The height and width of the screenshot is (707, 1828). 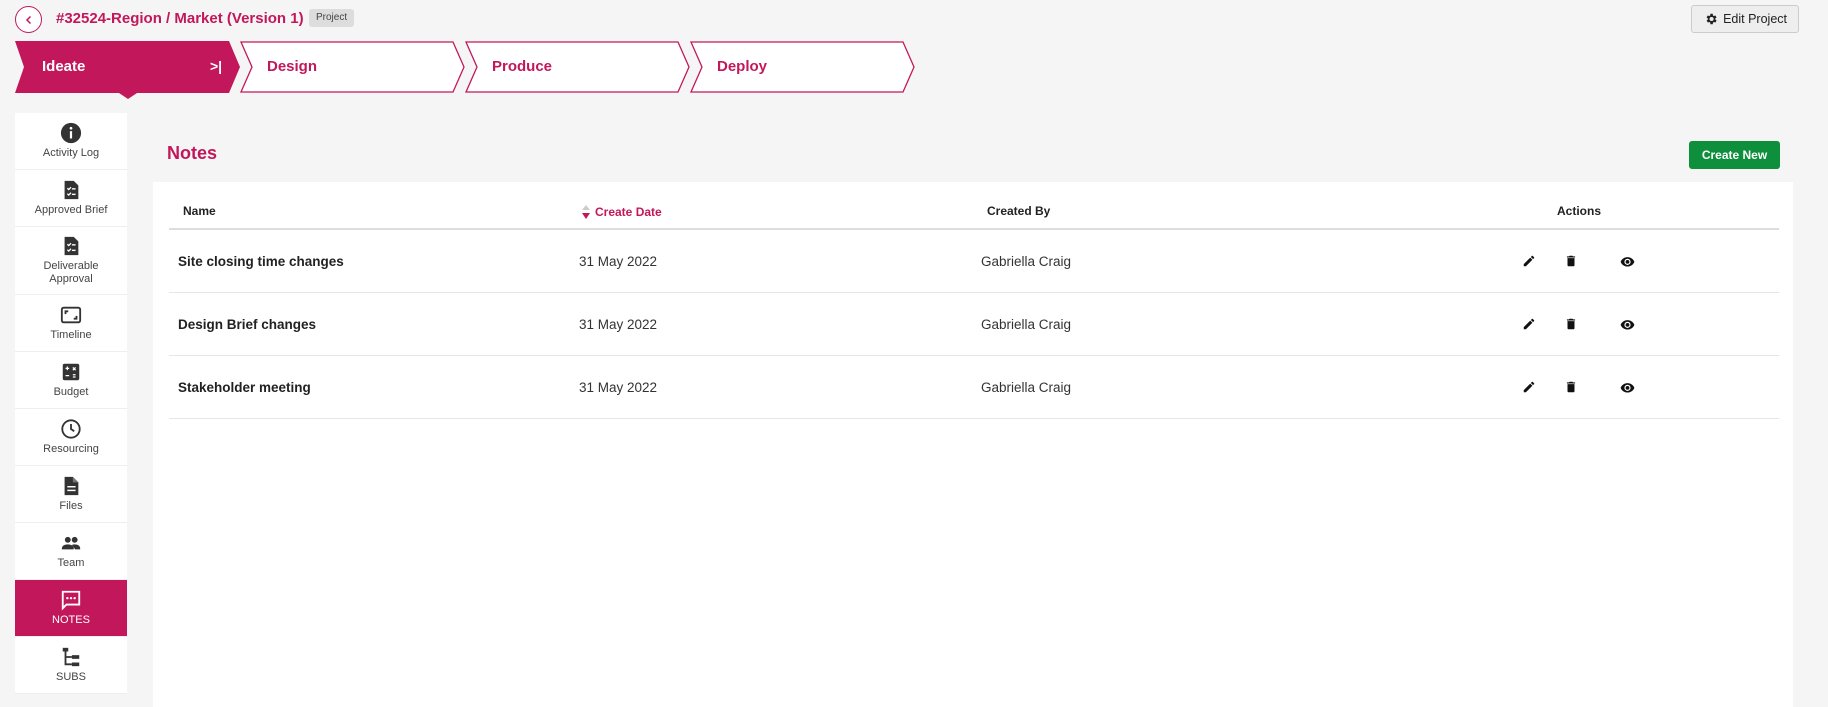 What do you see at coordinates (71, 335) in the screenshot?
I see `sidebar-item-label: Timeline` at bounding box center [71, 335].